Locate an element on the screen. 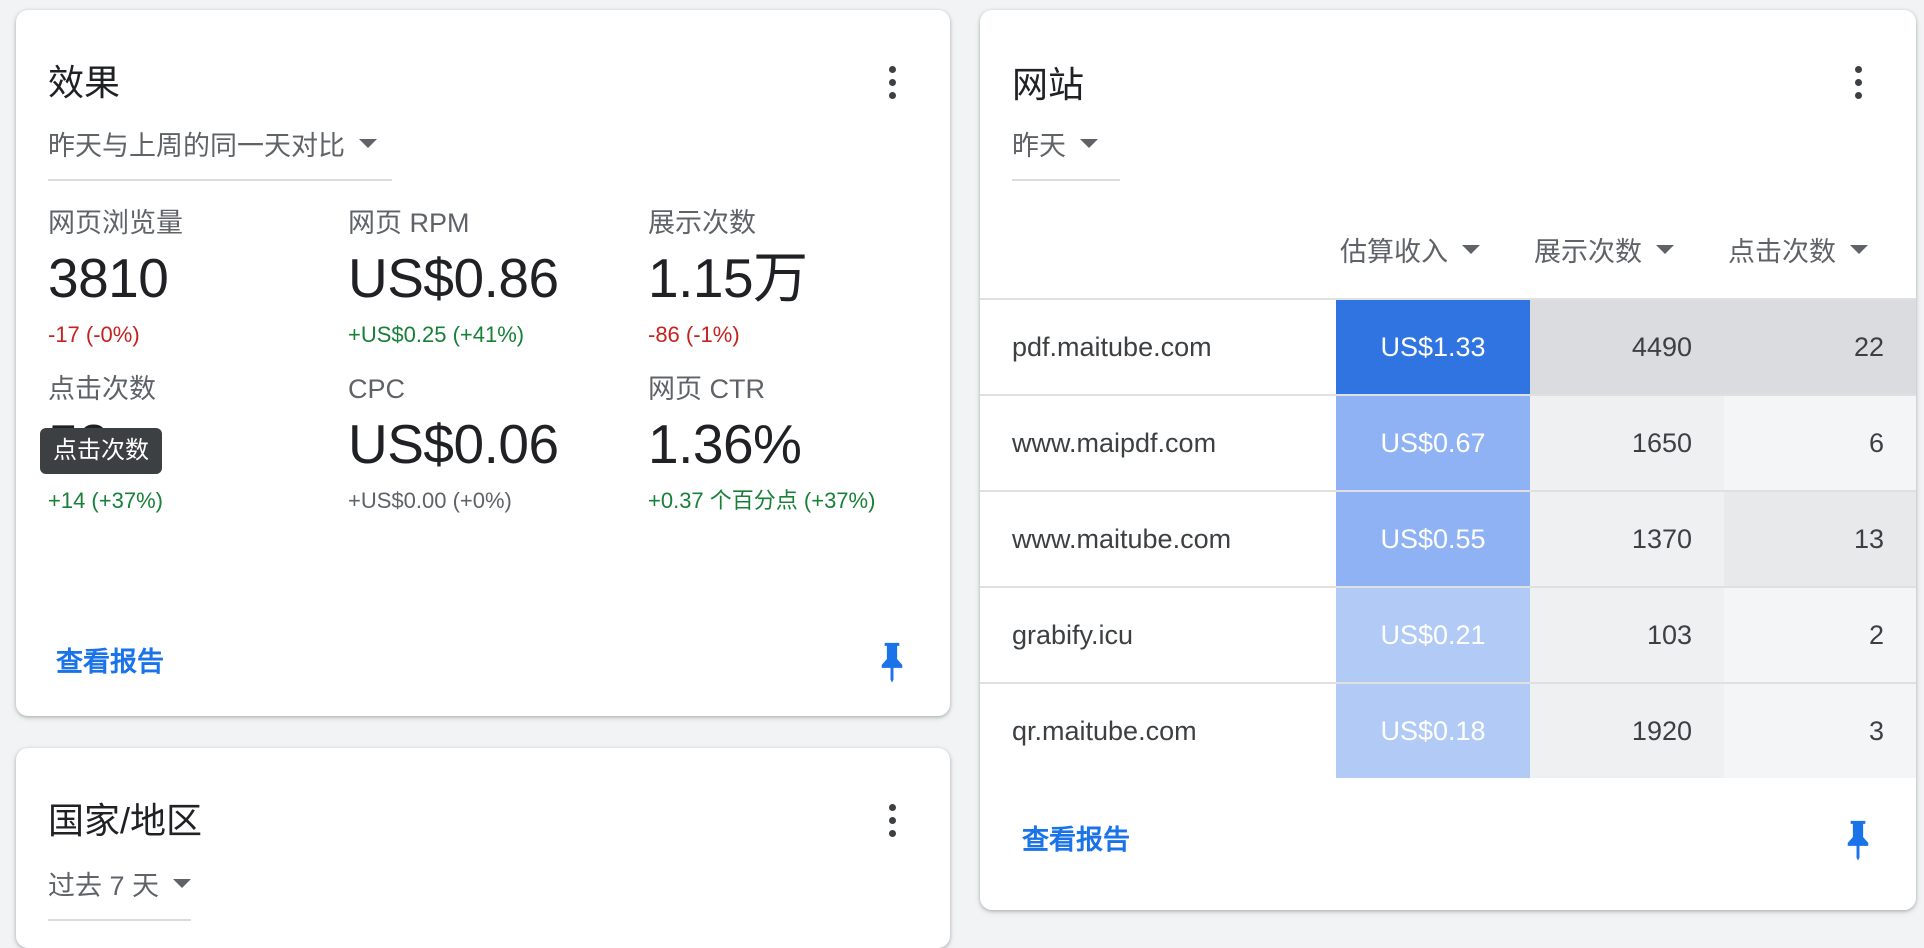 The height and width of the screenshot is (948, 1924). metric-delta: +US$0.25 (+41%) is located at coordinates (436, 334).